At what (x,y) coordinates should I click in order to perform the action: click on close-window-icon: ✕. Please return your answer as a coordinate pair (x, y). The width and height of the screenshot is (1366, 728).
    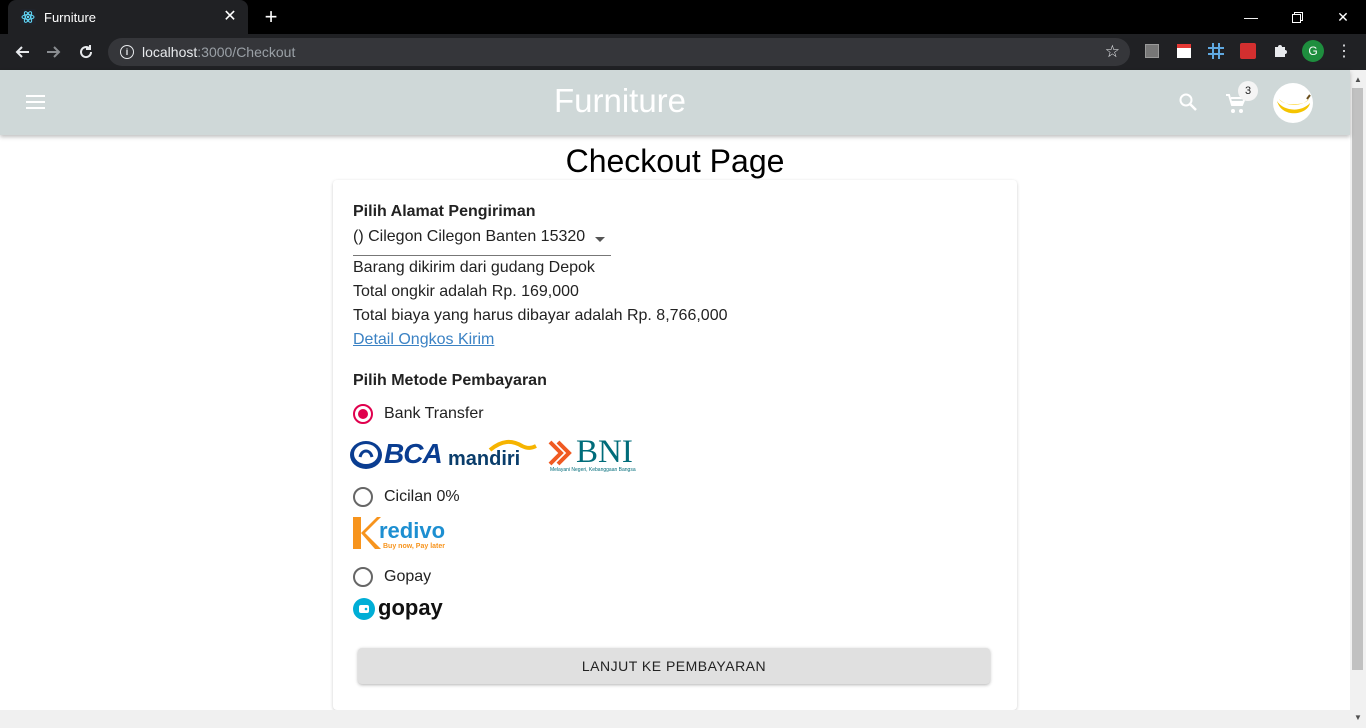
    Looking at the image, I should click on (1343, 17).